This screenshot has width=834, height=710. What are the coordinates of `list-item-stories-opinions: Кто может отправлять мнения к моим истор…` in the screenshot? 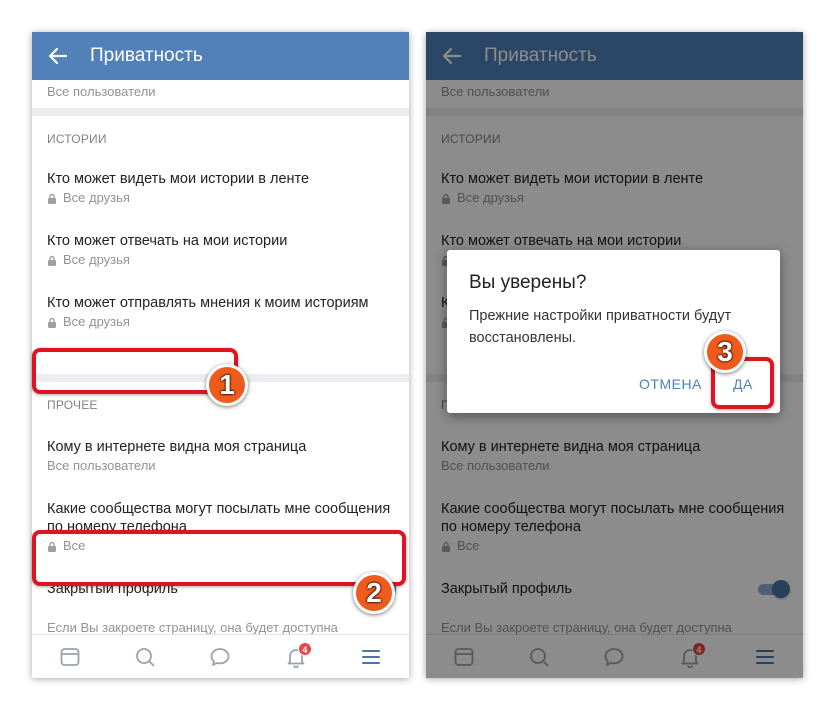 It's located at (222, 312).